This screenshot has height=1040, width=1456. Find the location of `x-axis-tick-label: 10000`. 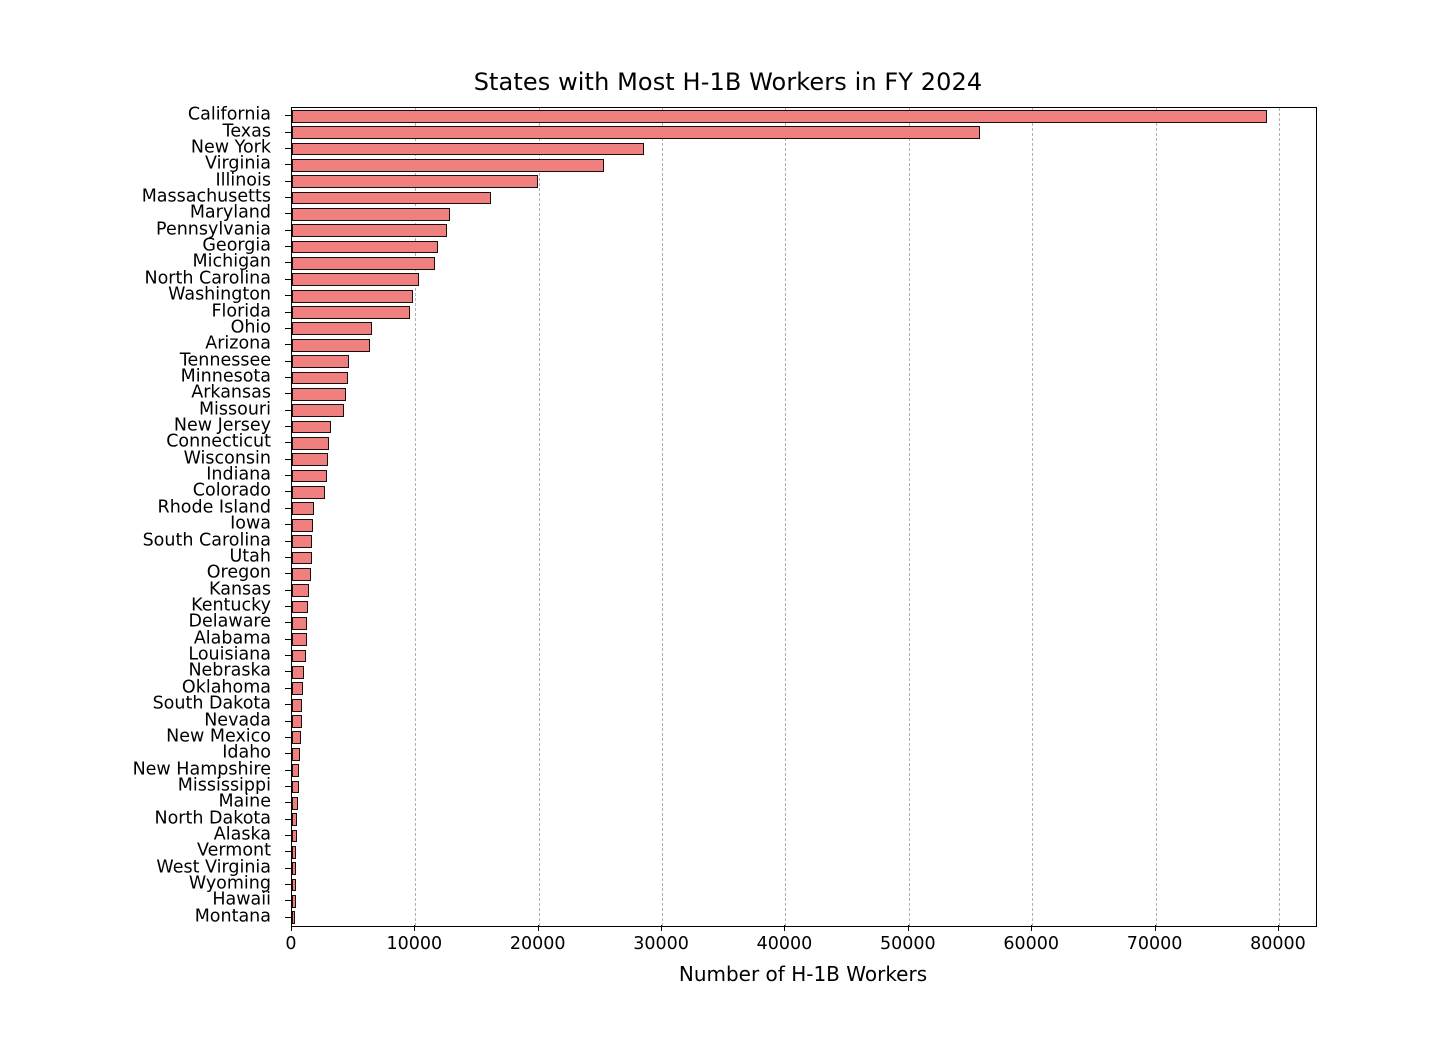

x-axis-tick-label: 10000 is located at coordinates (414, 944).